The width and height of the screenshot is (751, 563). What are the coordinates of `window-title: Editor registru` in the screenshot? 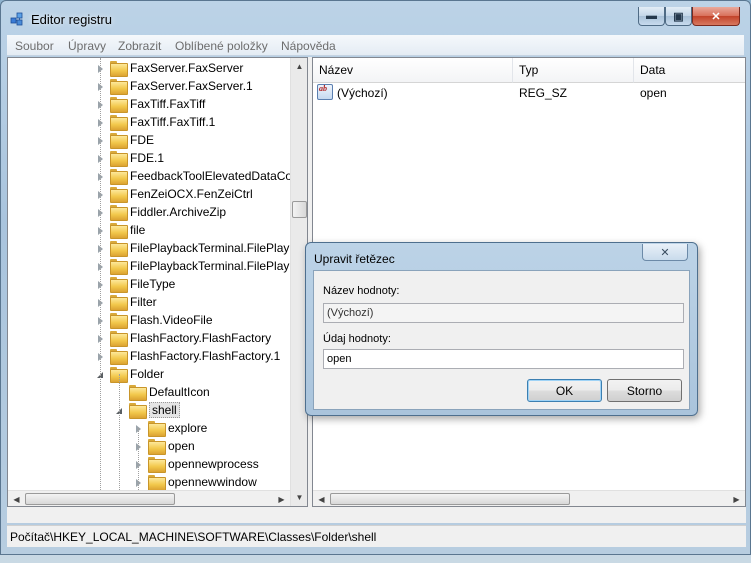 It's located at (71, 19).